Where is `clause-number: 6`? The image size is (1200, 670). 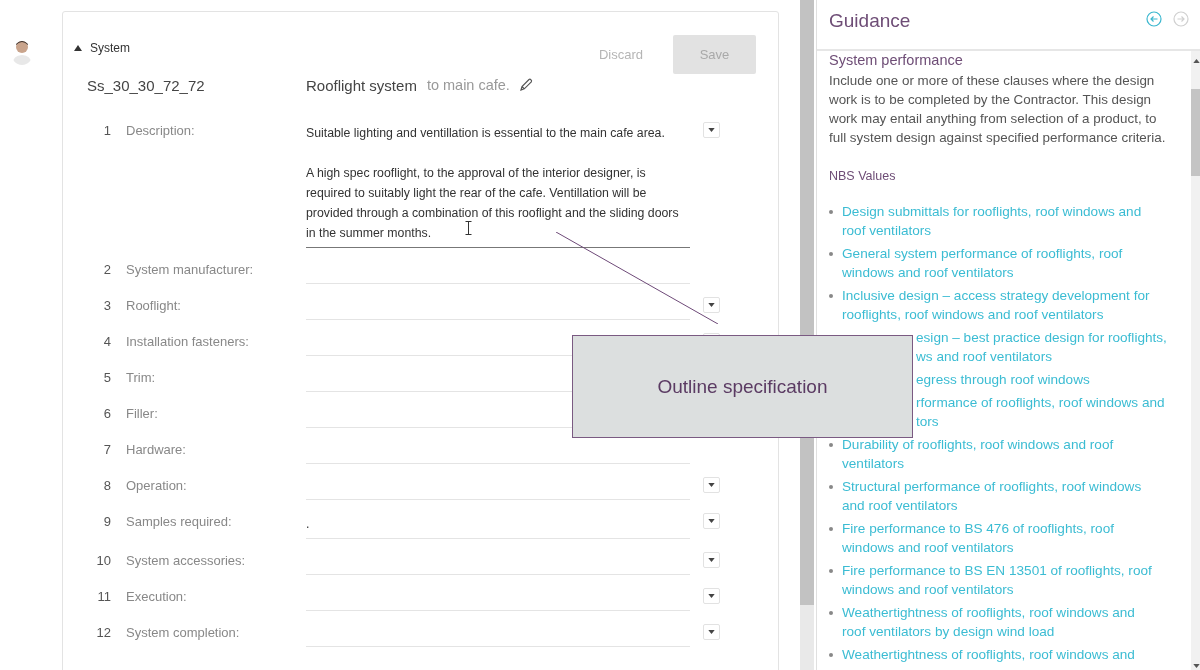 clause-number: 6 is located at coordinates (106, 413).